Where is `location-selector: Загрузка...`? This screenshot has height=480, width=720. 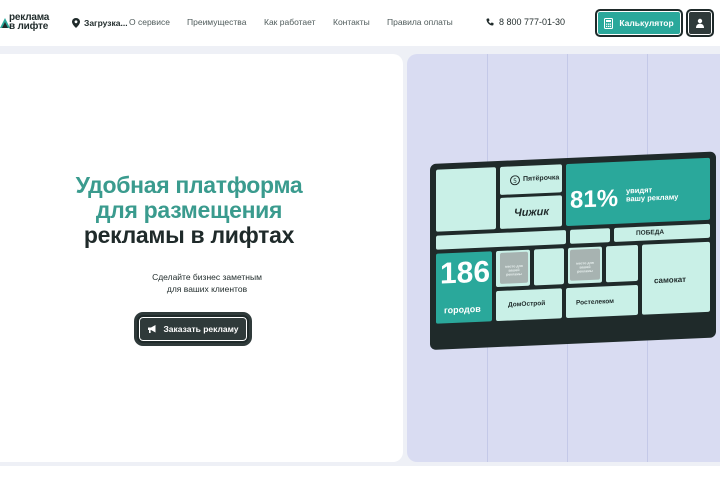 location-selector: Загрузка... is located at coordinates (100, 23).